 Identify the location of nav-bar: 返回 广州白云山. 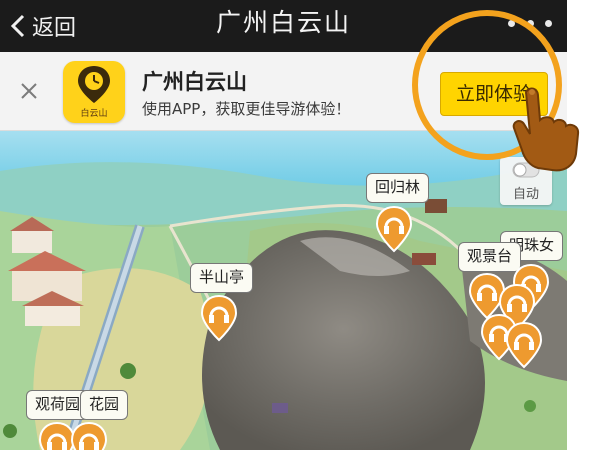
(283, 26).